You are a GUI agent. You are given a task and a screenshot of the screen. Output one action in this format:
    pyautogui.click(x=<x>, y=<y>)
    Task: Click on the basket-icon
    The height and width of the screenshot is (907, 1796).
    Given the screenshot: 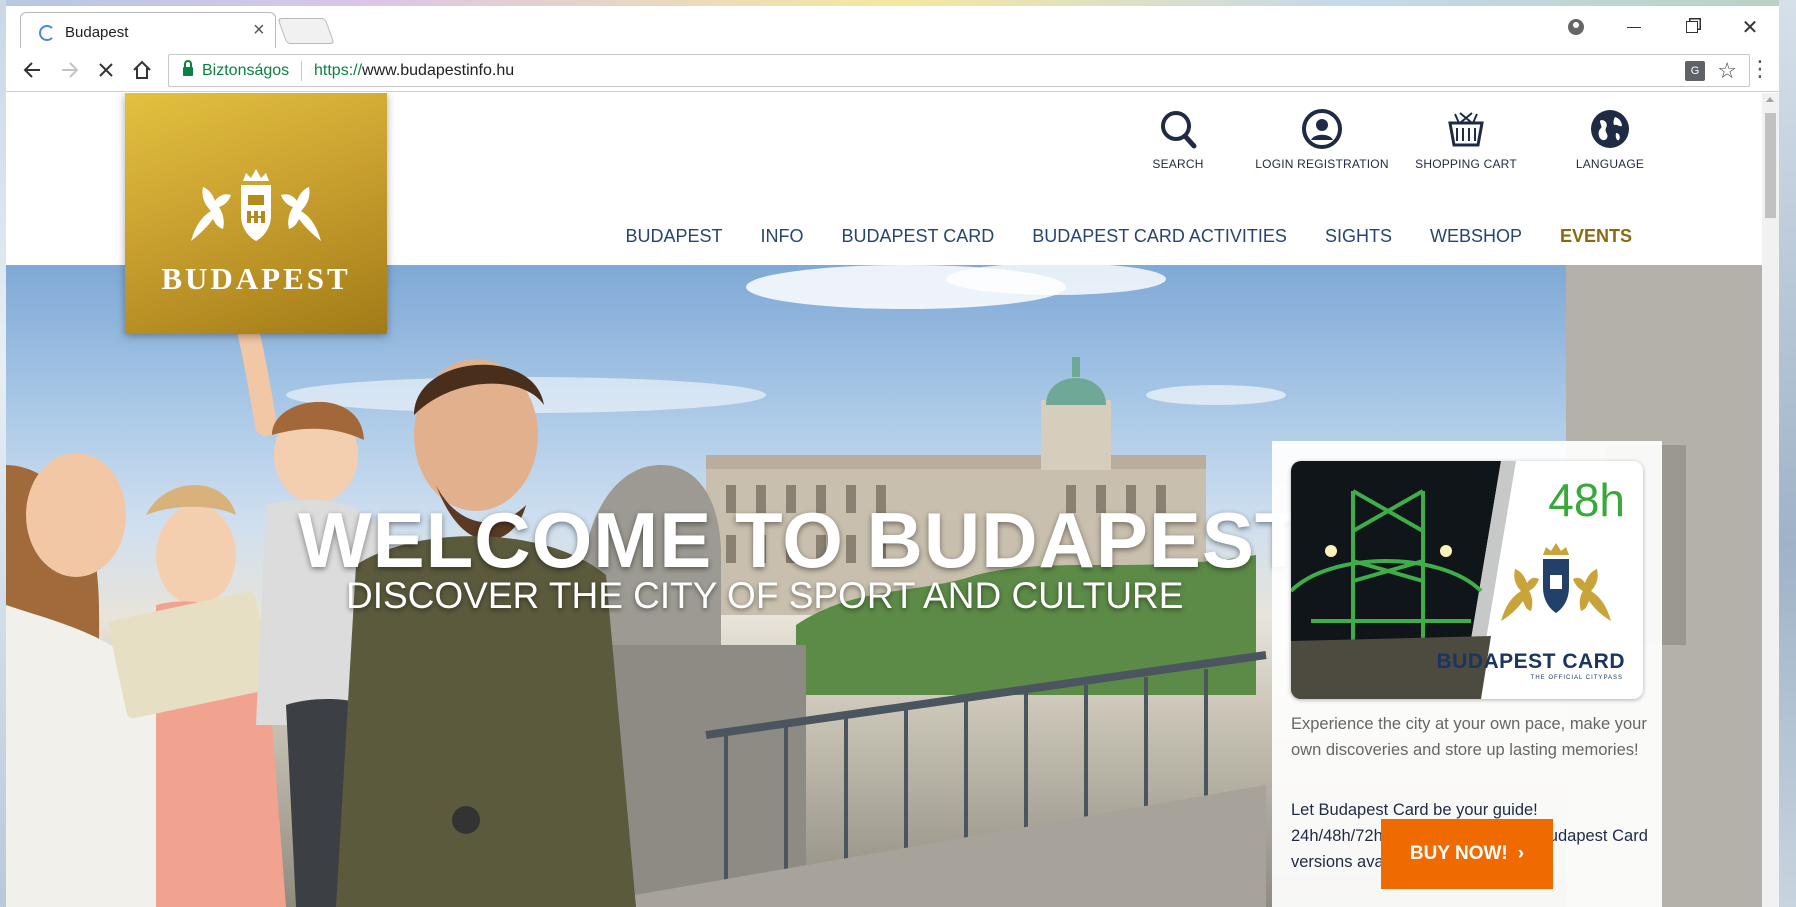 What is the action you would take?
    pyautogui.click(x=1466, y=129)
    